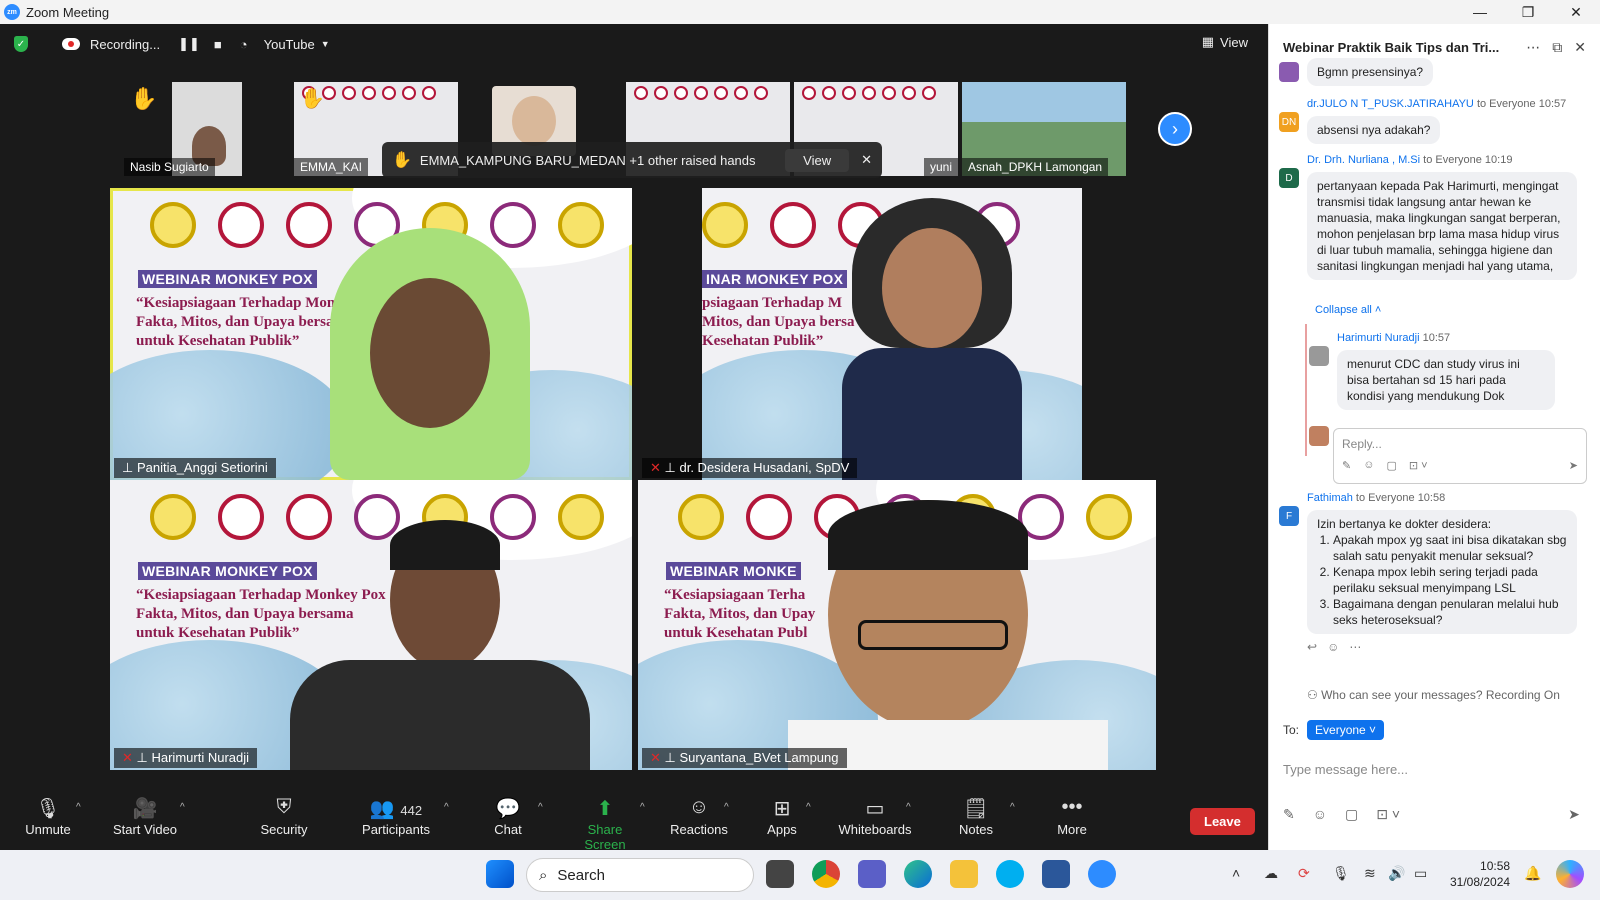  I want to click on battery-icon: ▭, so click(1420, 873).